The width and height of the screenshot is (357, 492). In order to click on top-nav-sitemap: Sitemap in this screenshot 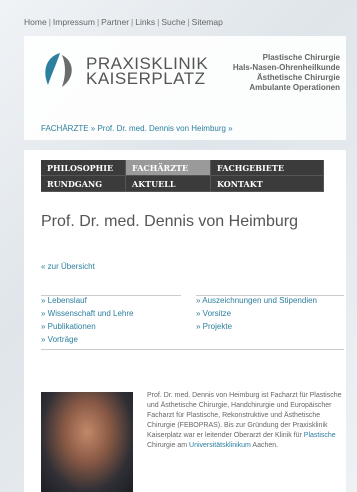, I will do `click(207, 22)`.